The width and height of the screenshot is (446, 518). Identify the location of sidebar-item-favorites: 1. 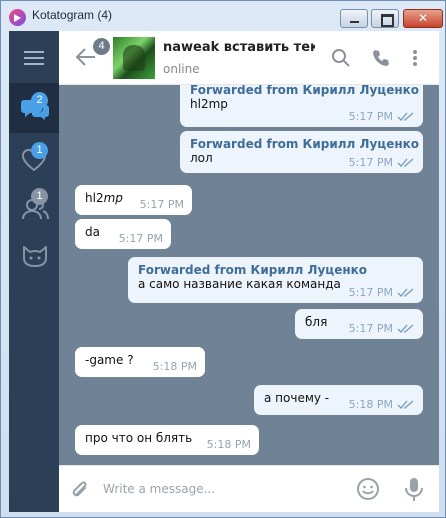
(34, 160).